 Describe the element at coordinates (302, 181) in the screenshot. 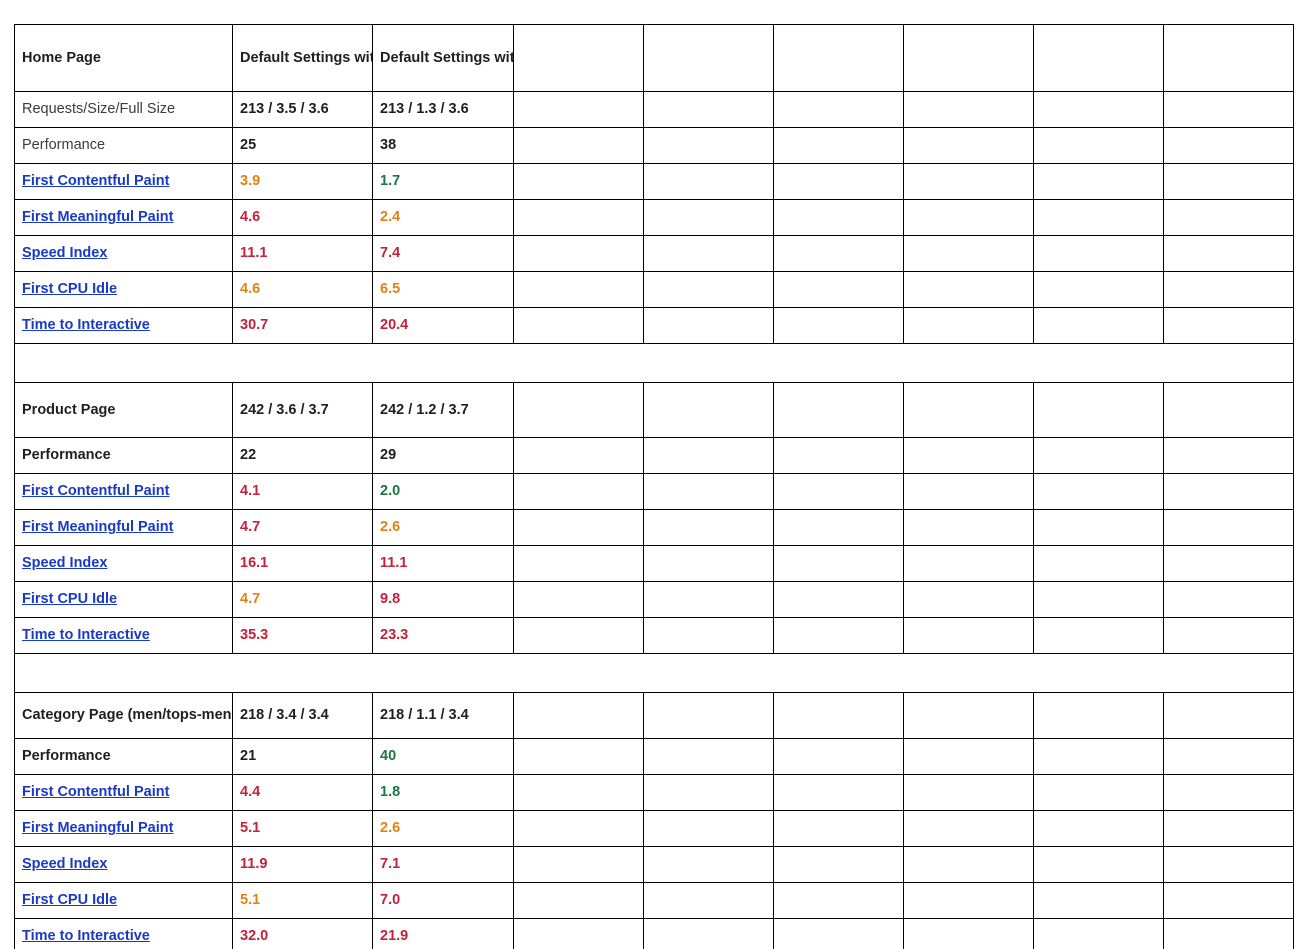

I see `value-cell-v1: 3.9` at that location.